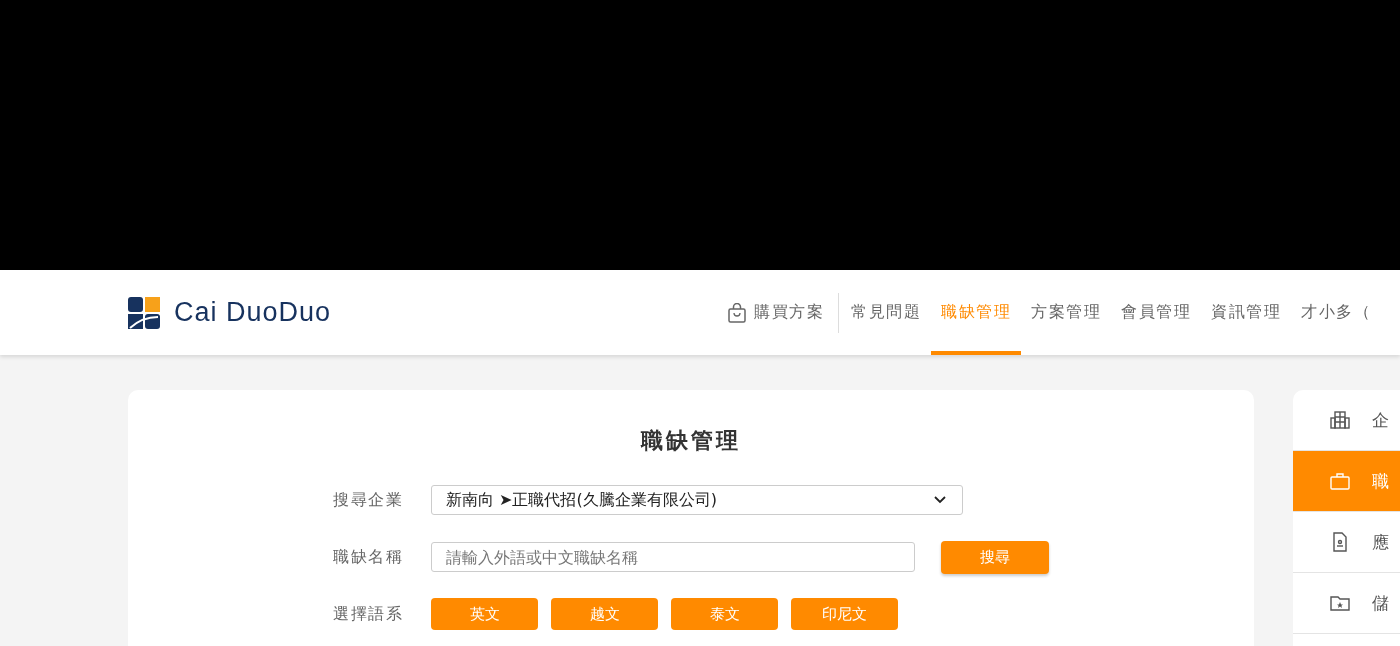 The image size is (1400, 646). I want to click on company-select: 新南向 ➤正職代招(久騰企業有限公司), so click(697, 500).